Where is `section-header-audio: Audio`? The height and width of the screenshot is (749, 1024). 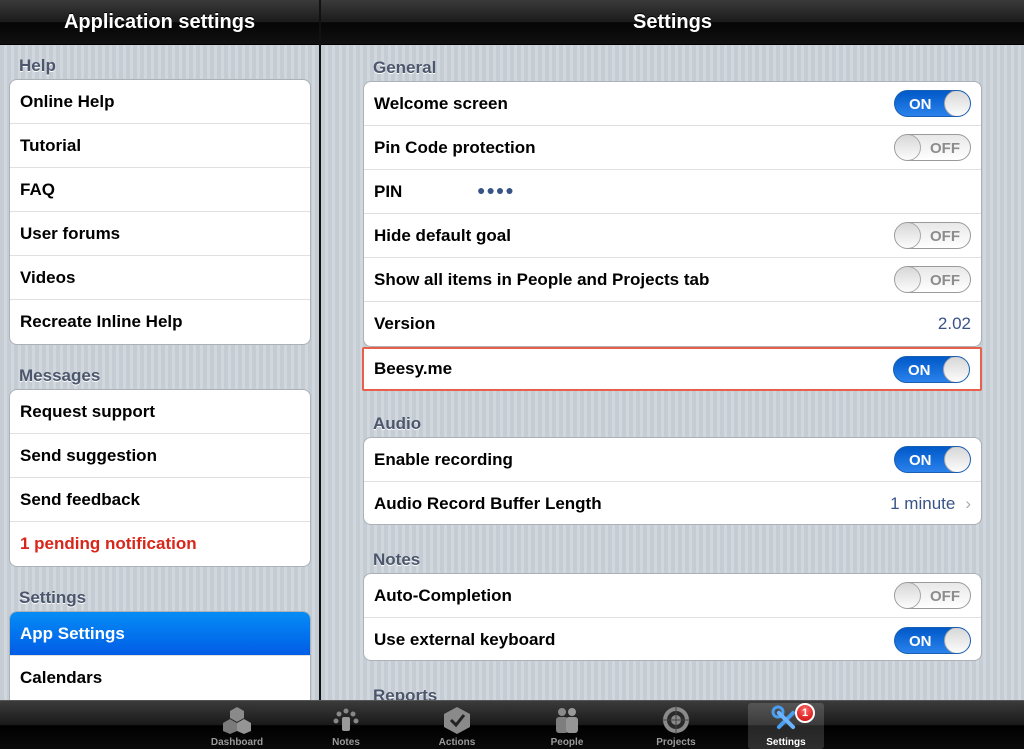
section-header-audio: Audio is located at coordinates (397, 423).